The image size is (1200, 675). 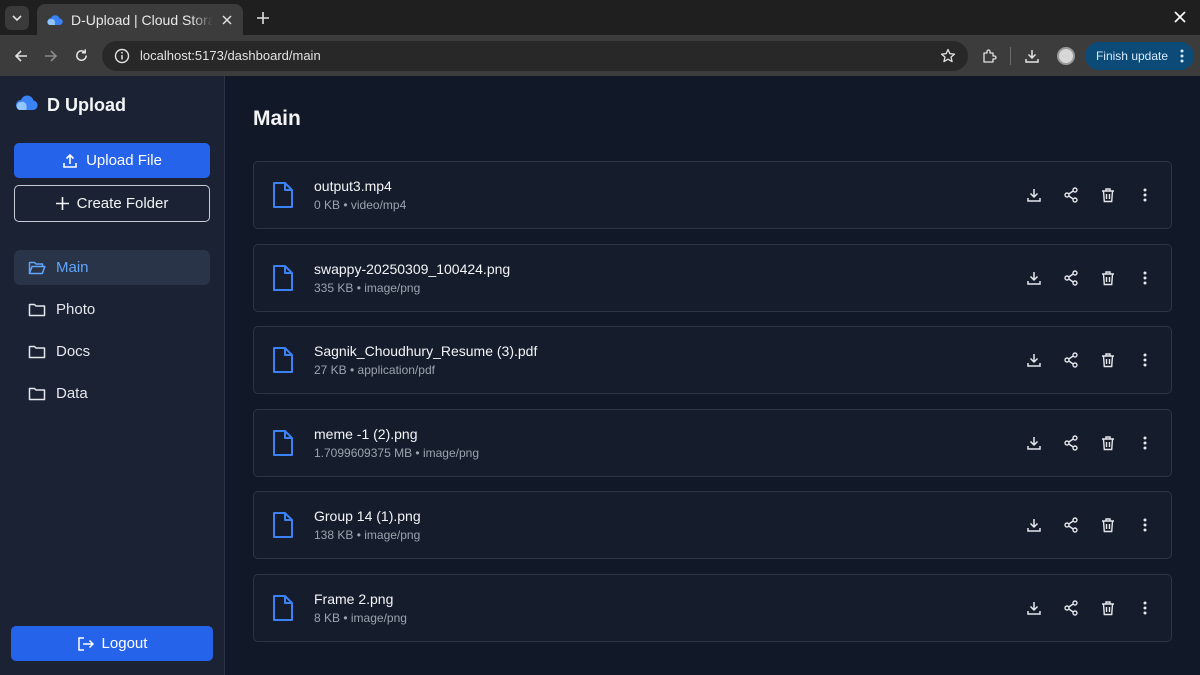 I want to click on reload-icon, so click(x=81, y=55).